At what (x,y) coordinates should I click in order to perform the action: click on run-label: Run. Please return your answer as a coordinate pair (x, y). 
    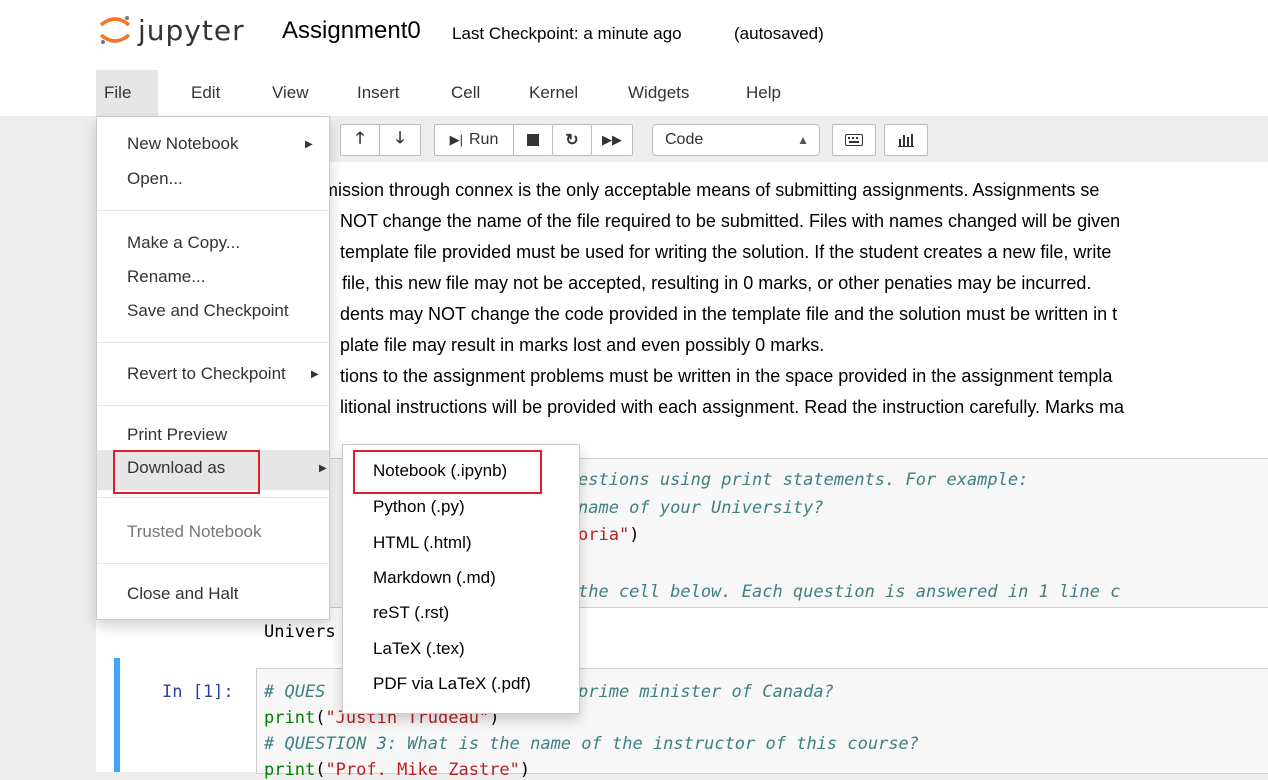
    Looking at the image, I should click on (484, 139).